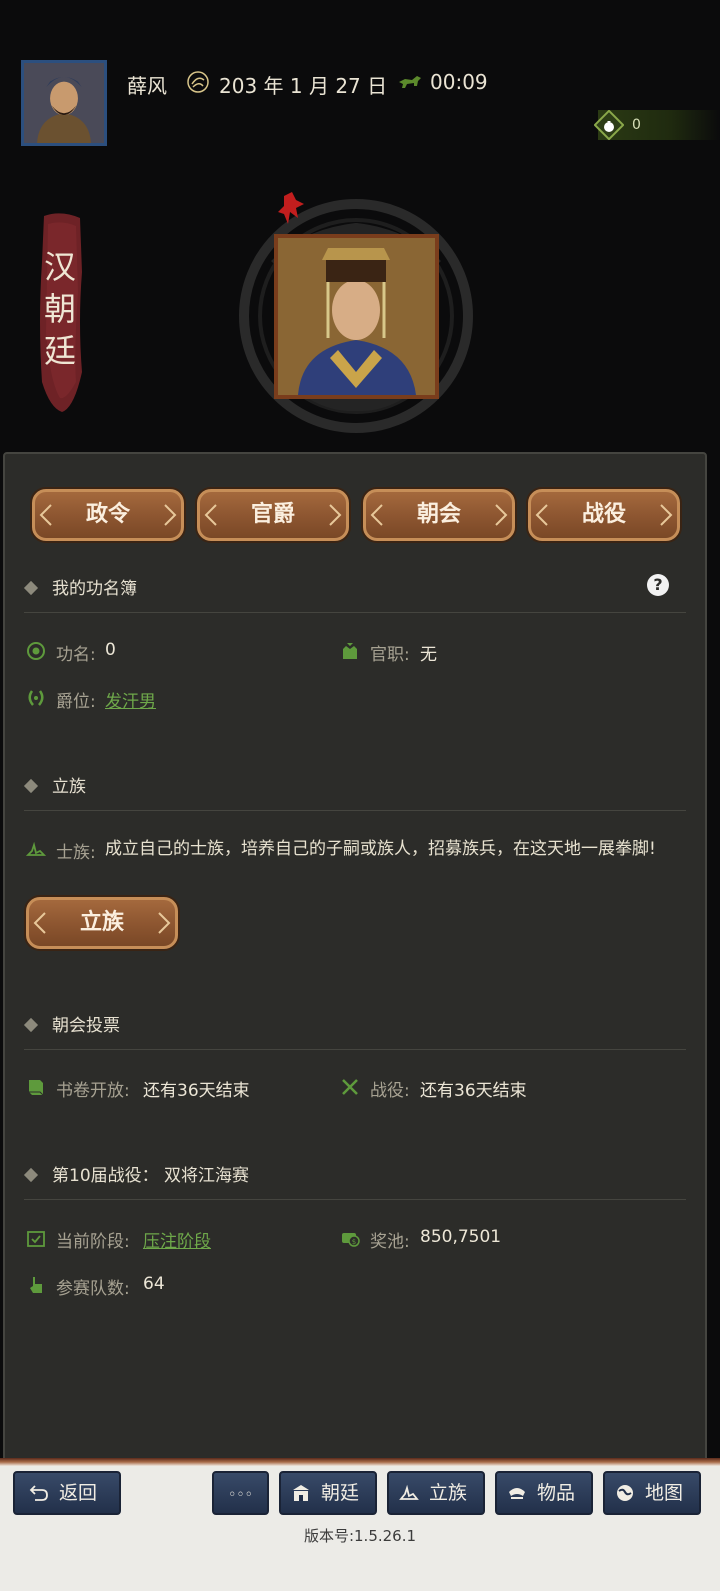 This screenshot has height=1591, width=720. Describe the element at coordinates (36, 1088) in the screenshot. I see `book-icon` at that location.